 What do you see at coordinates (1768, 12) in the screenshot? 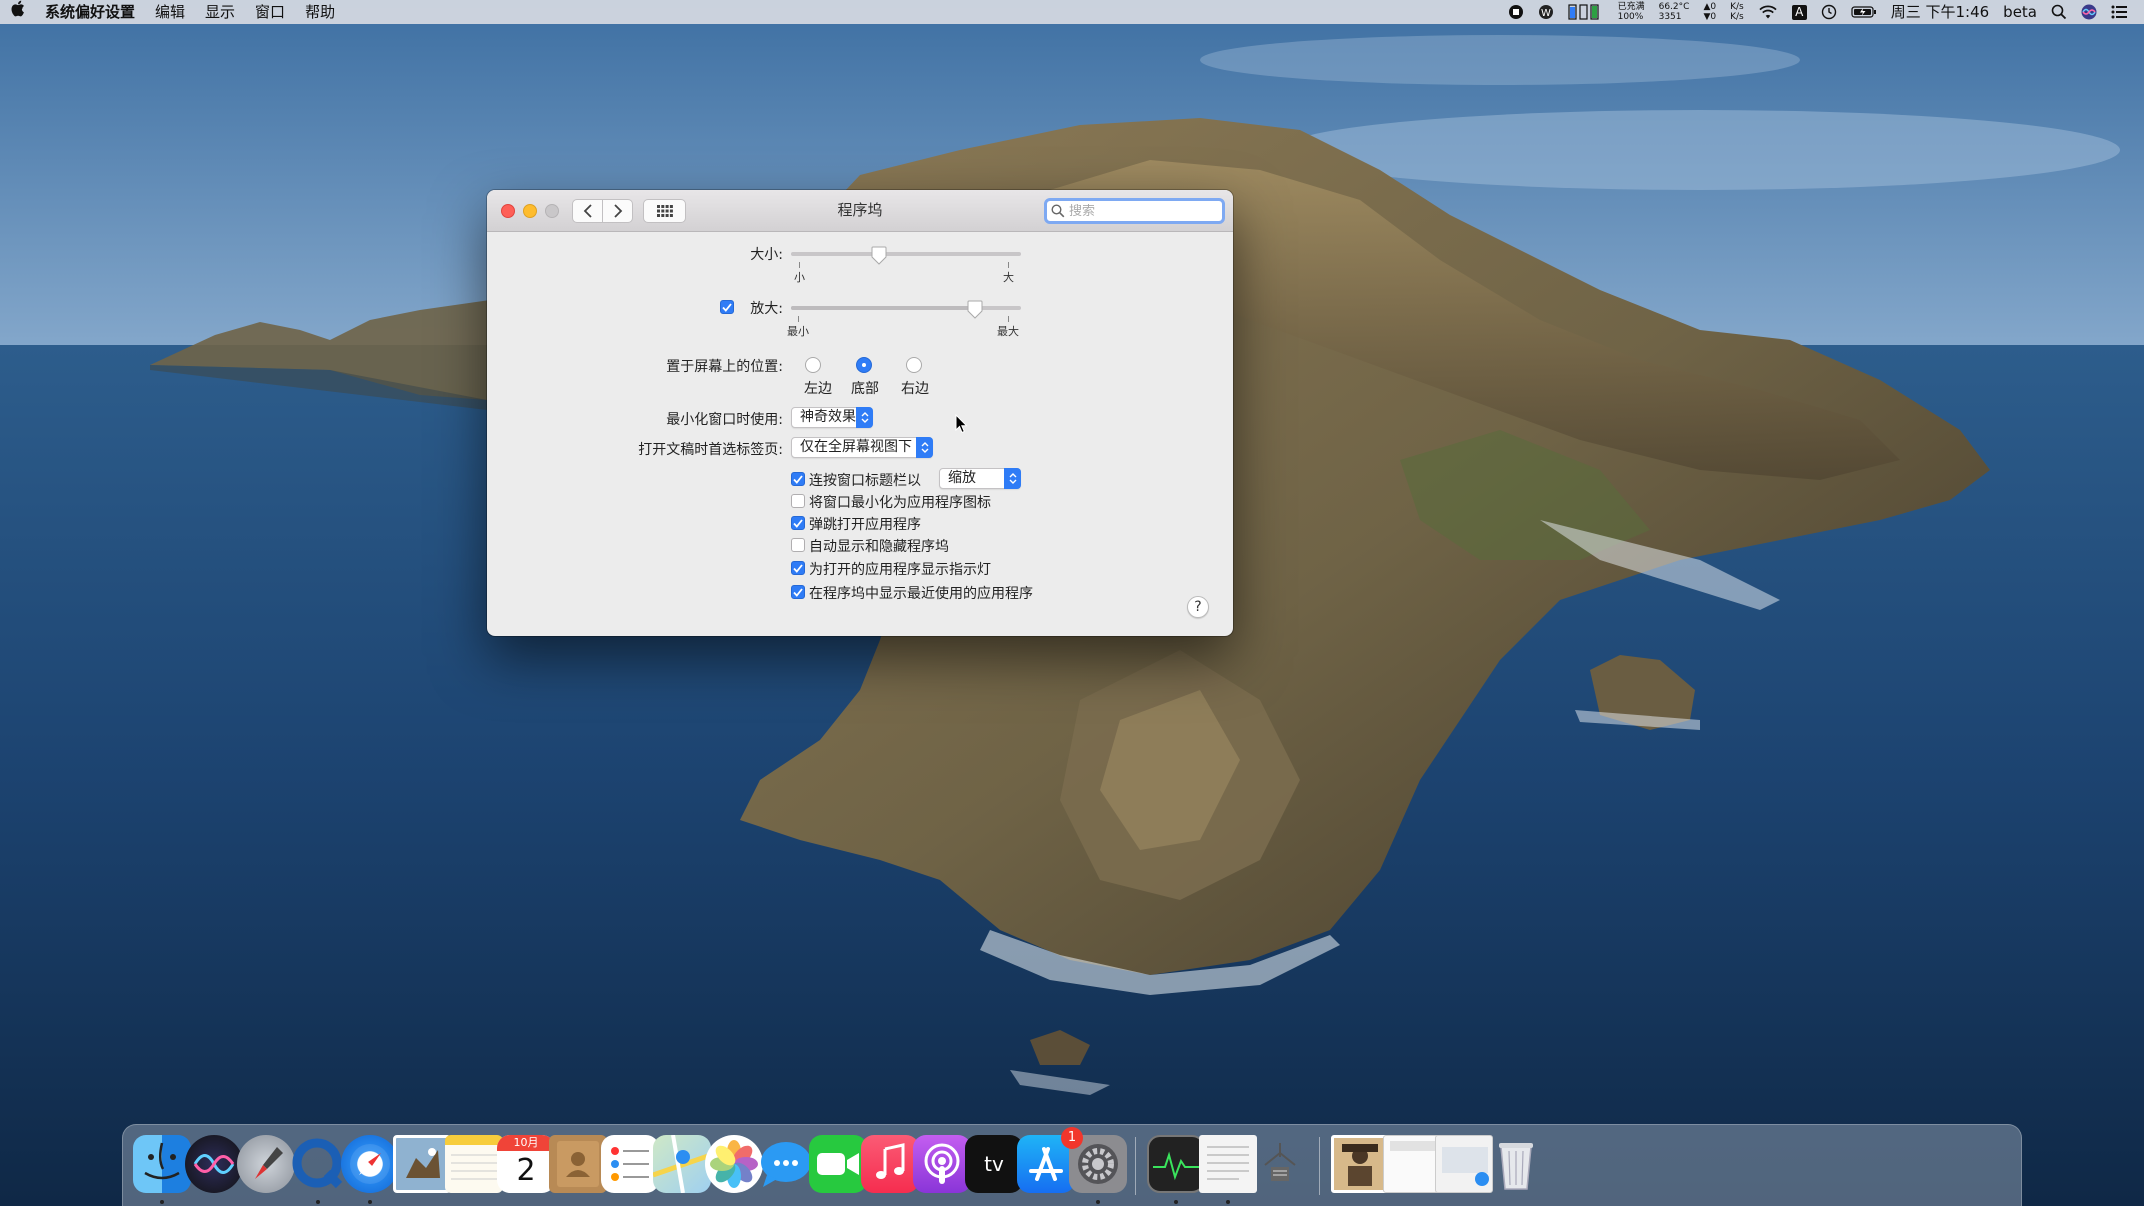
I see `wifi-icon` at bounding box center [1768, 12].